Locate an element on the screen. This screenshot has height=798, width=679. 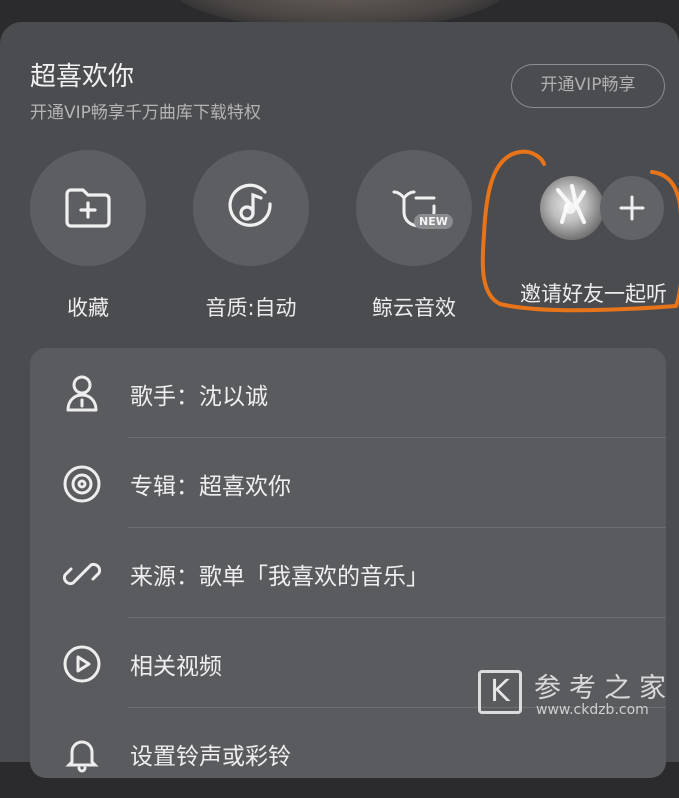
vip-promo-text: 开通VIP畅享千万曲库下载特权 is located at coordinates (145, 113).